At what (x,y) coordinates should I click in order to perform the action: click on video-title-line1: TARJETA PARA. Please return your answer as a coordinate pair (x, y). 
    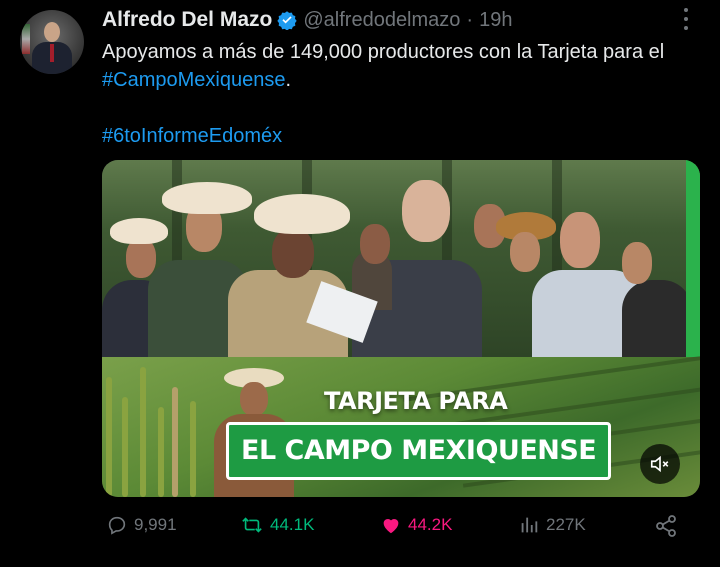
    Looking at the image, I should click on (416, 401).